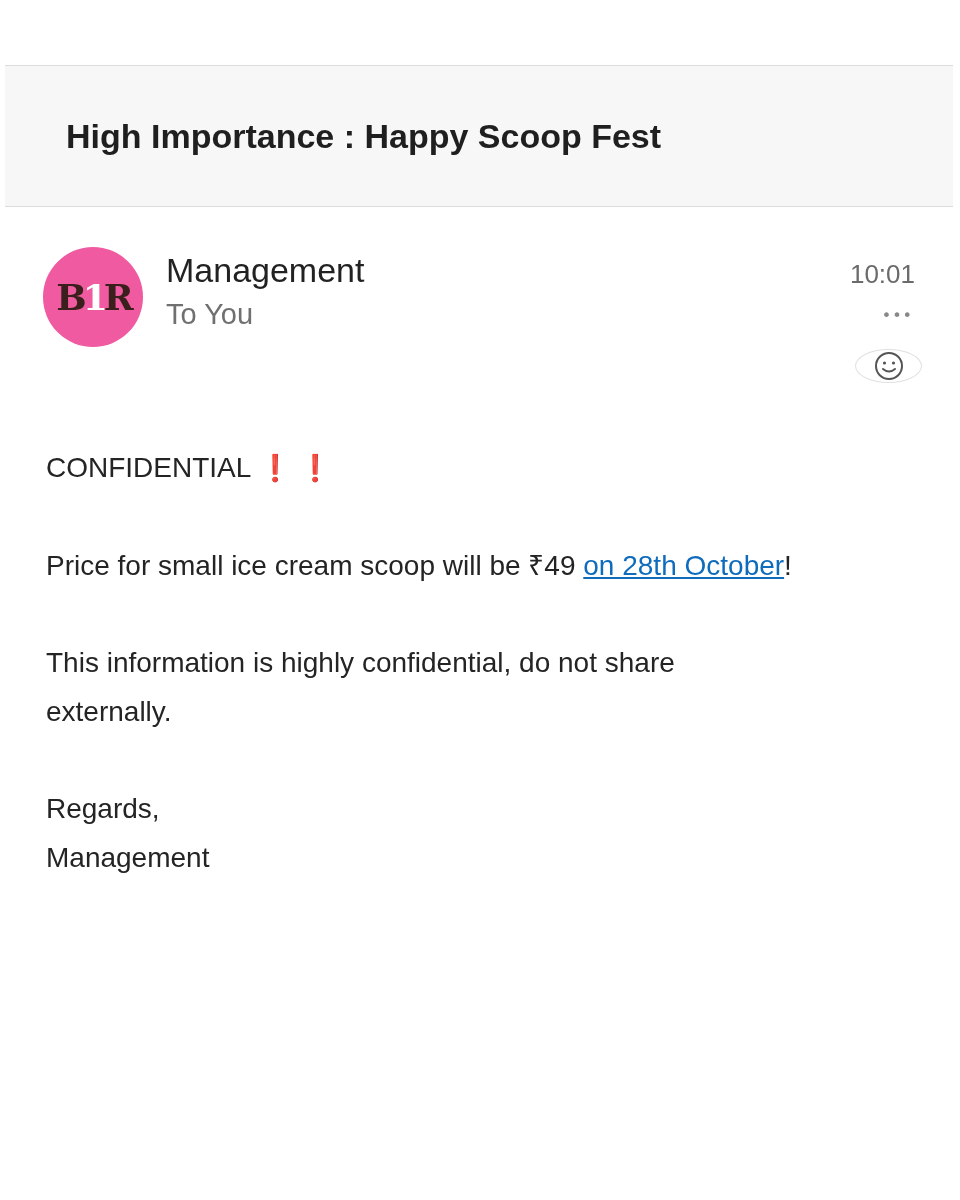 Image resolution: width=960 pixels, height=1200 pixels. Describe the element at coordinates (888, 366) in the screenshot. I see `smiley-icon` at that location.